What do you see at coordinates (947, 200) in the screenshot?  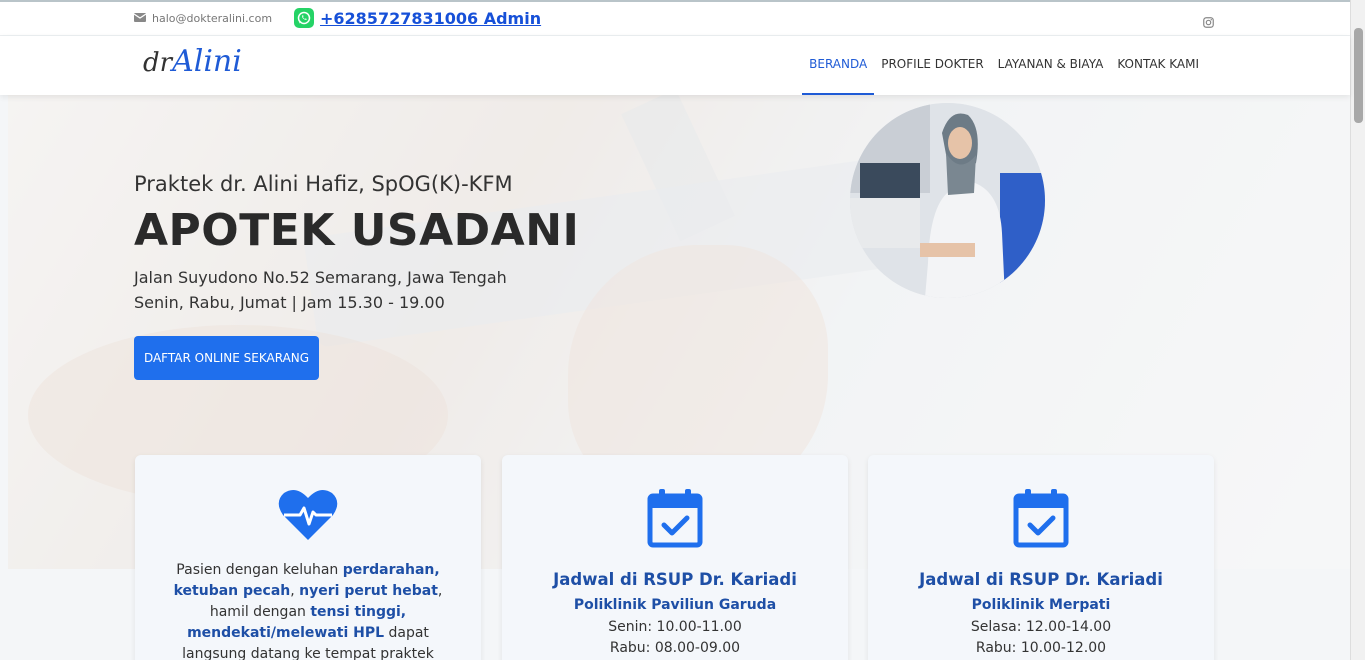 I see `doctor-photo` at bounding box center [947, 200].